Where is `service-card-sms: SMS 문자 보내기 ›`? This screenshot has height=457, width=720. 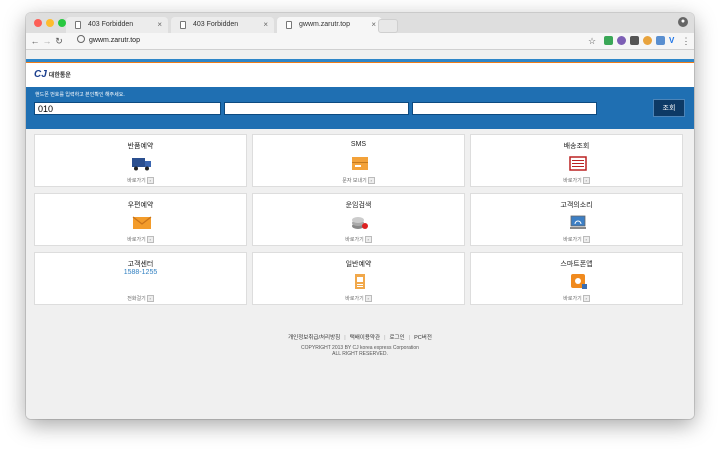 service-card-sms: SMS 문자 보내기 › is located at coordinates (358, 160).